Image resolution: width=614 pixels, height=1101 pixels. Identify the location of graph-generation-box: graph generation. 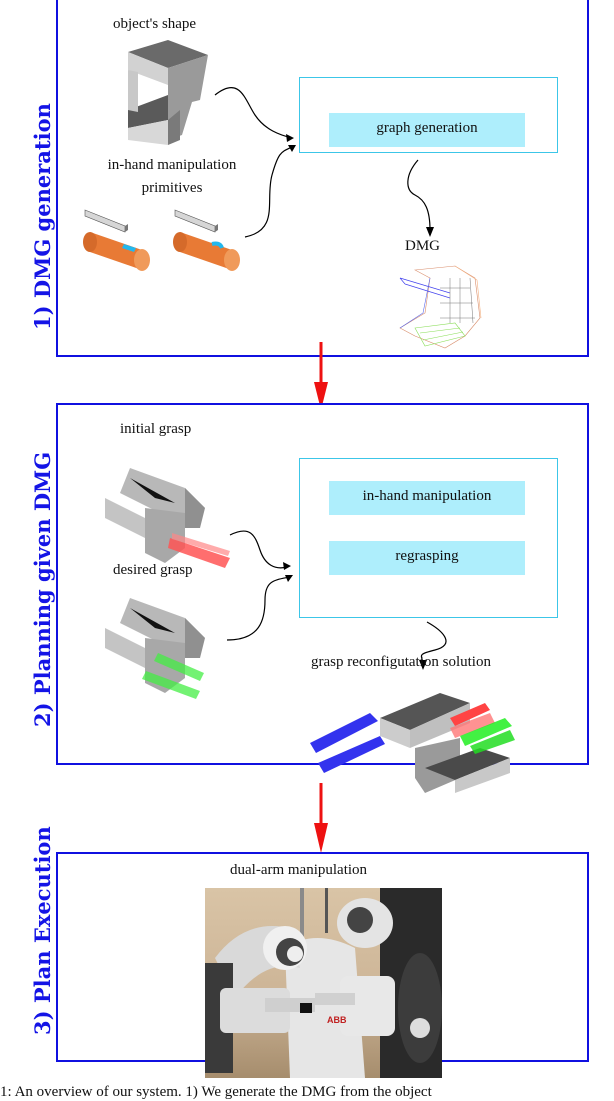
(427, 130).